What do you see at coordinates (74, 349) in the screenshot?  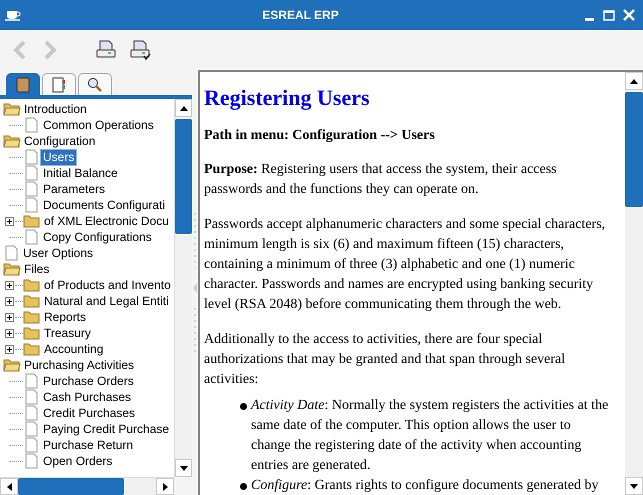 I see `tree-item: Accounting` at bounding box center [74, 349].